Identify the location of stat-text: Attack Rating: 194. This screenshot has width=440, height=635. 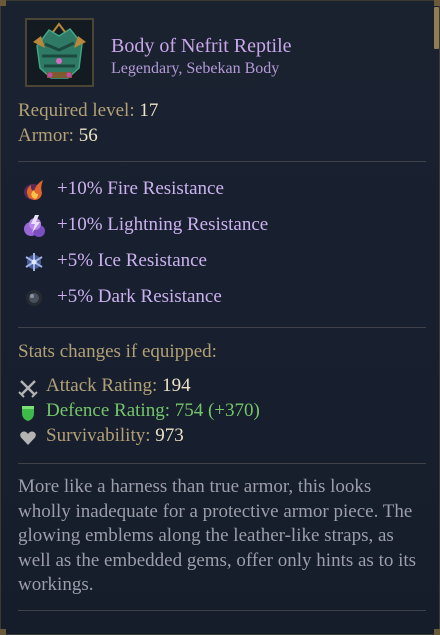
(118, 386).